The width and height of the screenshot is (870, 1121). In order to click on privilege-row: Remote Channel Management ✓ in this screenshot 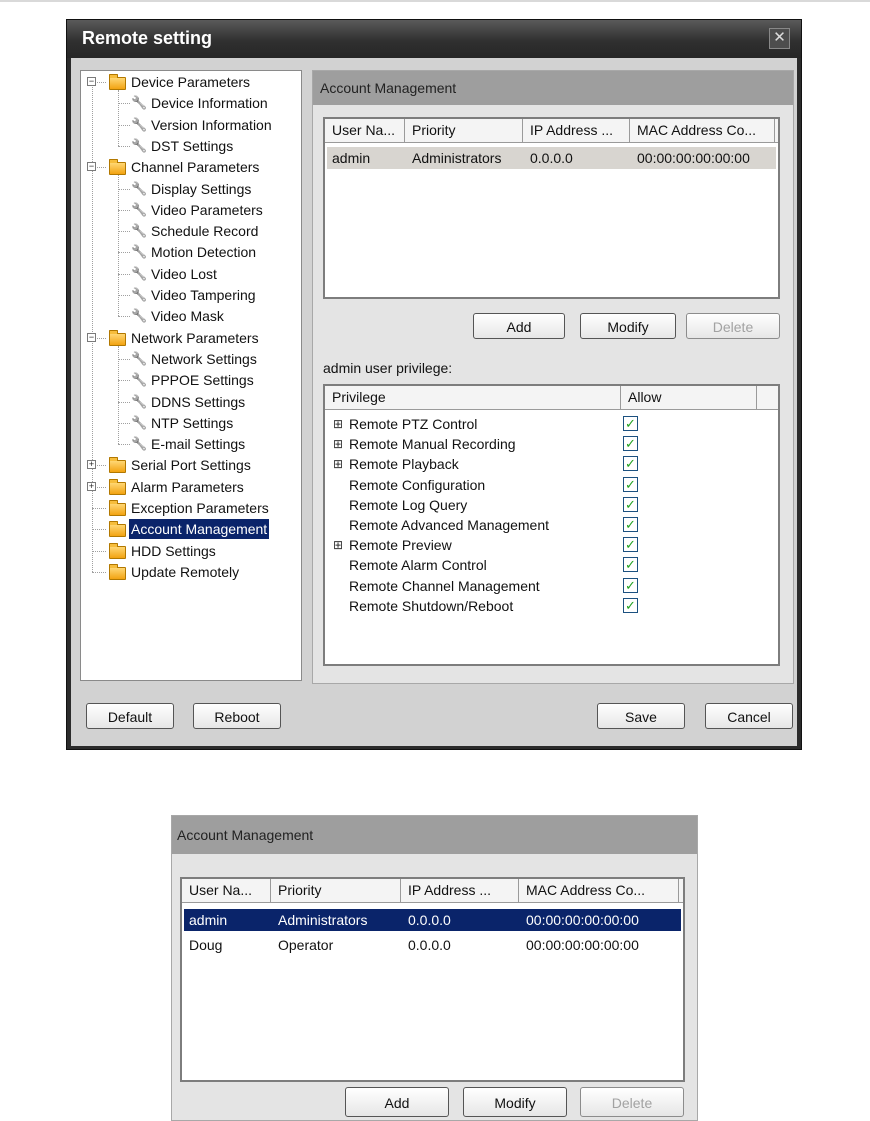, I will do `click(551, 586)`.